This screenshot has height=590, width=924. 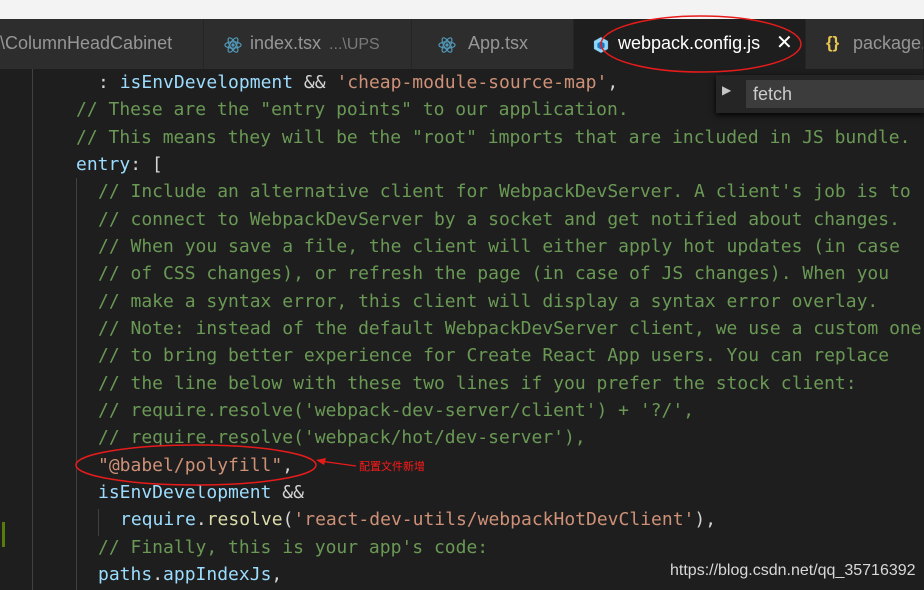 What do you see at coordinates (701, 44) in the screenshot?
I see `tab-highlight-ellipse` at bounding box center [701, 44].